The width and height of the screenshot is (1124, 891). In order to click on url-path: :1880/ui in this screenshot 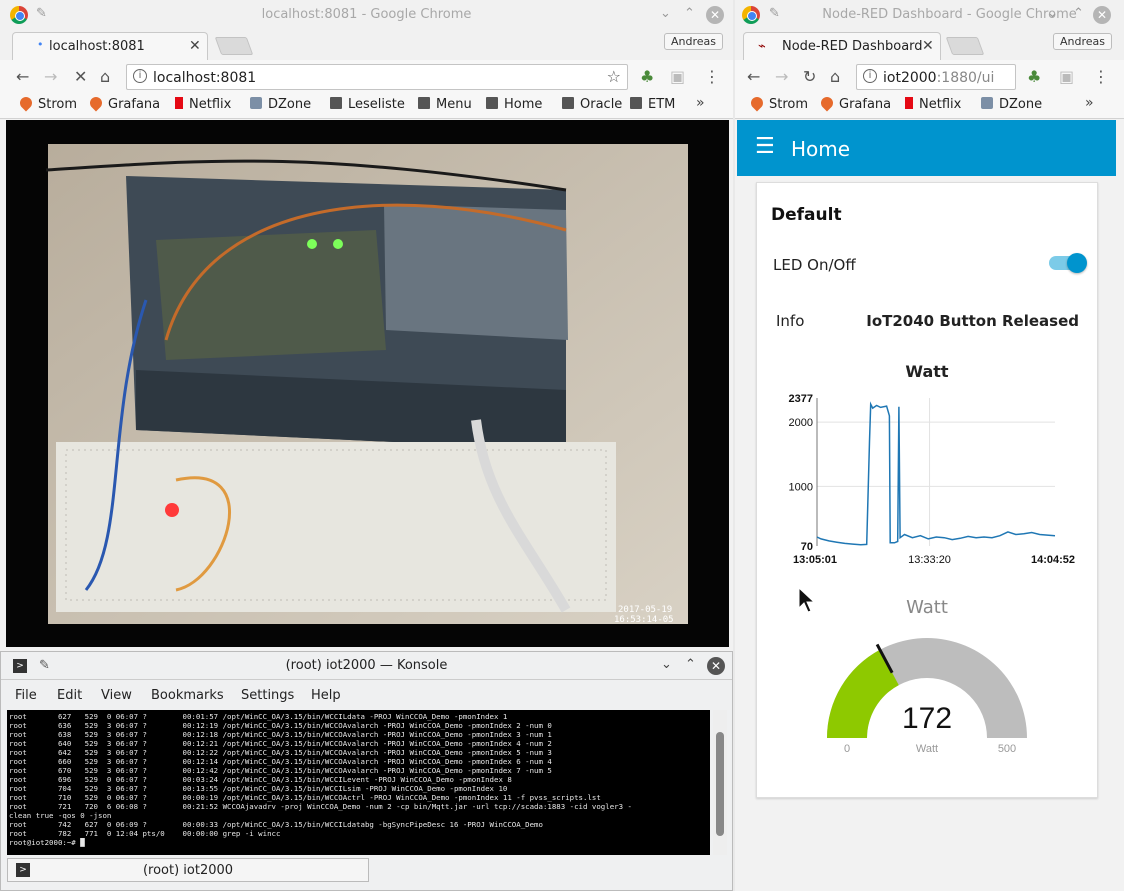, I will do `click(965, 78)`.